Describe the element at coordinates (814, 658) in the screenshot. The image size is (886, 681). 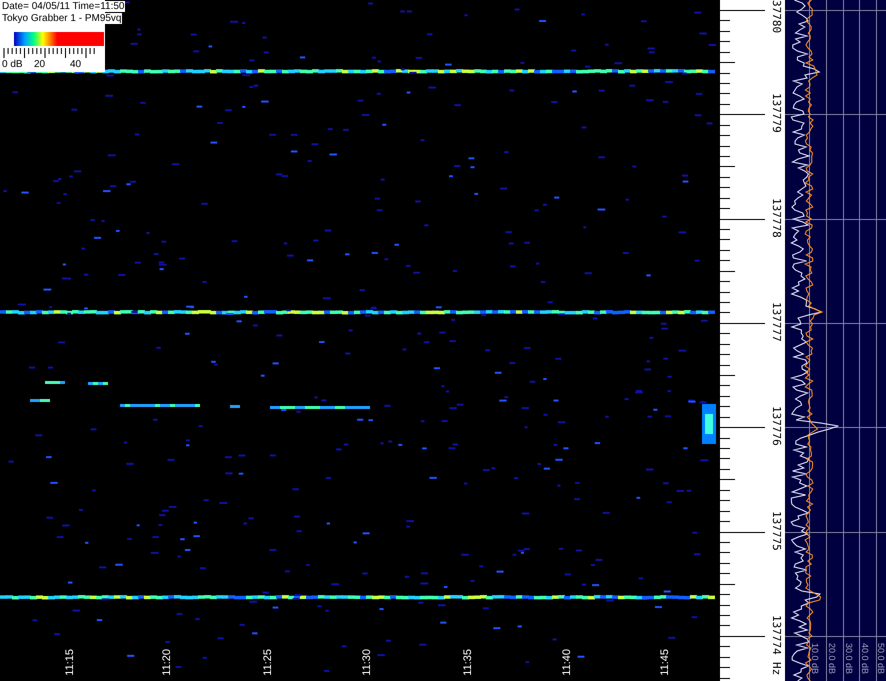
I see `db-label: 10.0 dB` at that location.